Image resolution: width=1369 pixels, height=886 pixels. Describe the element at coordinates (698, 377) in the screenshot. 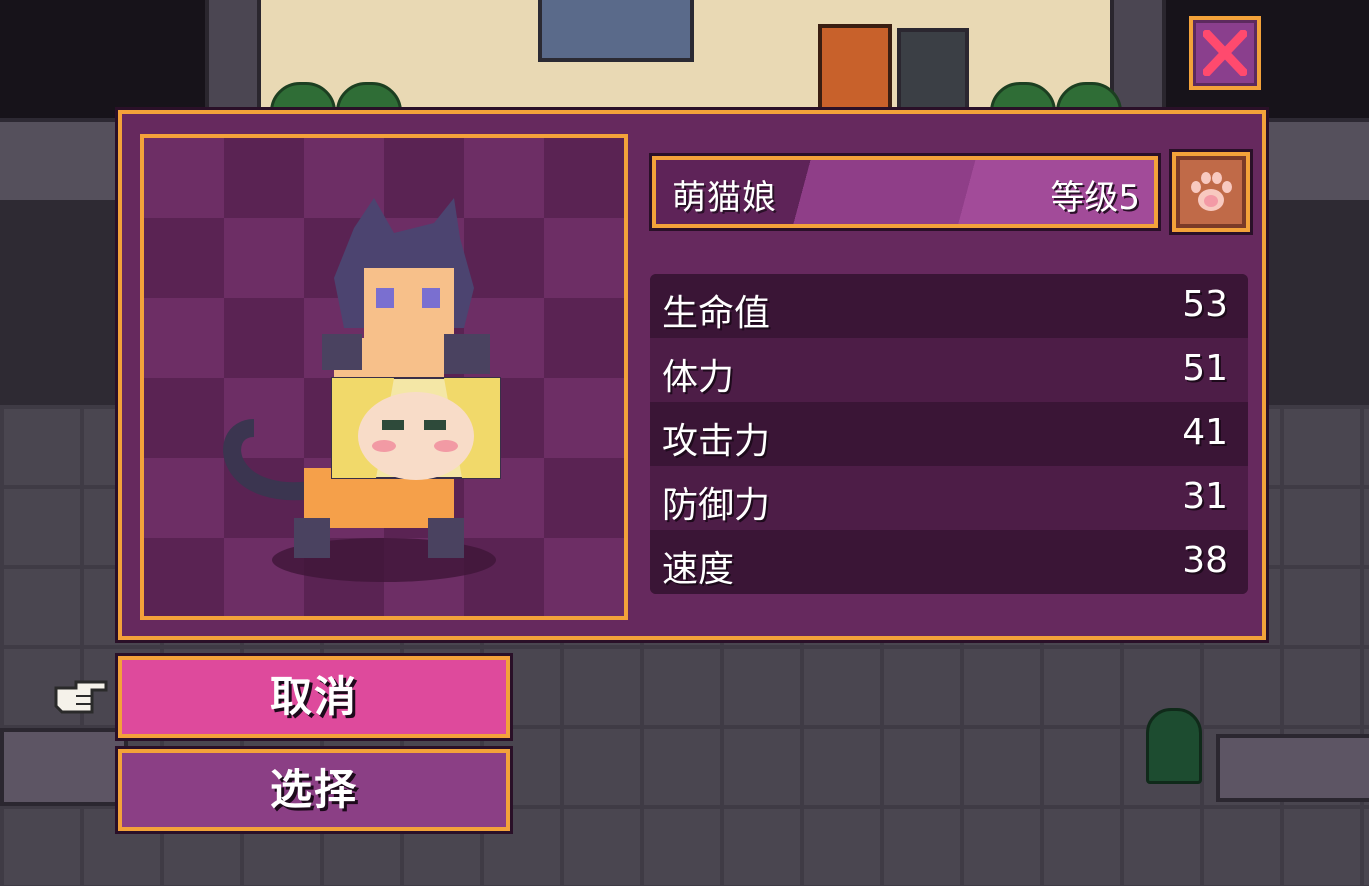

I see `stat-label: 体力` at that location.